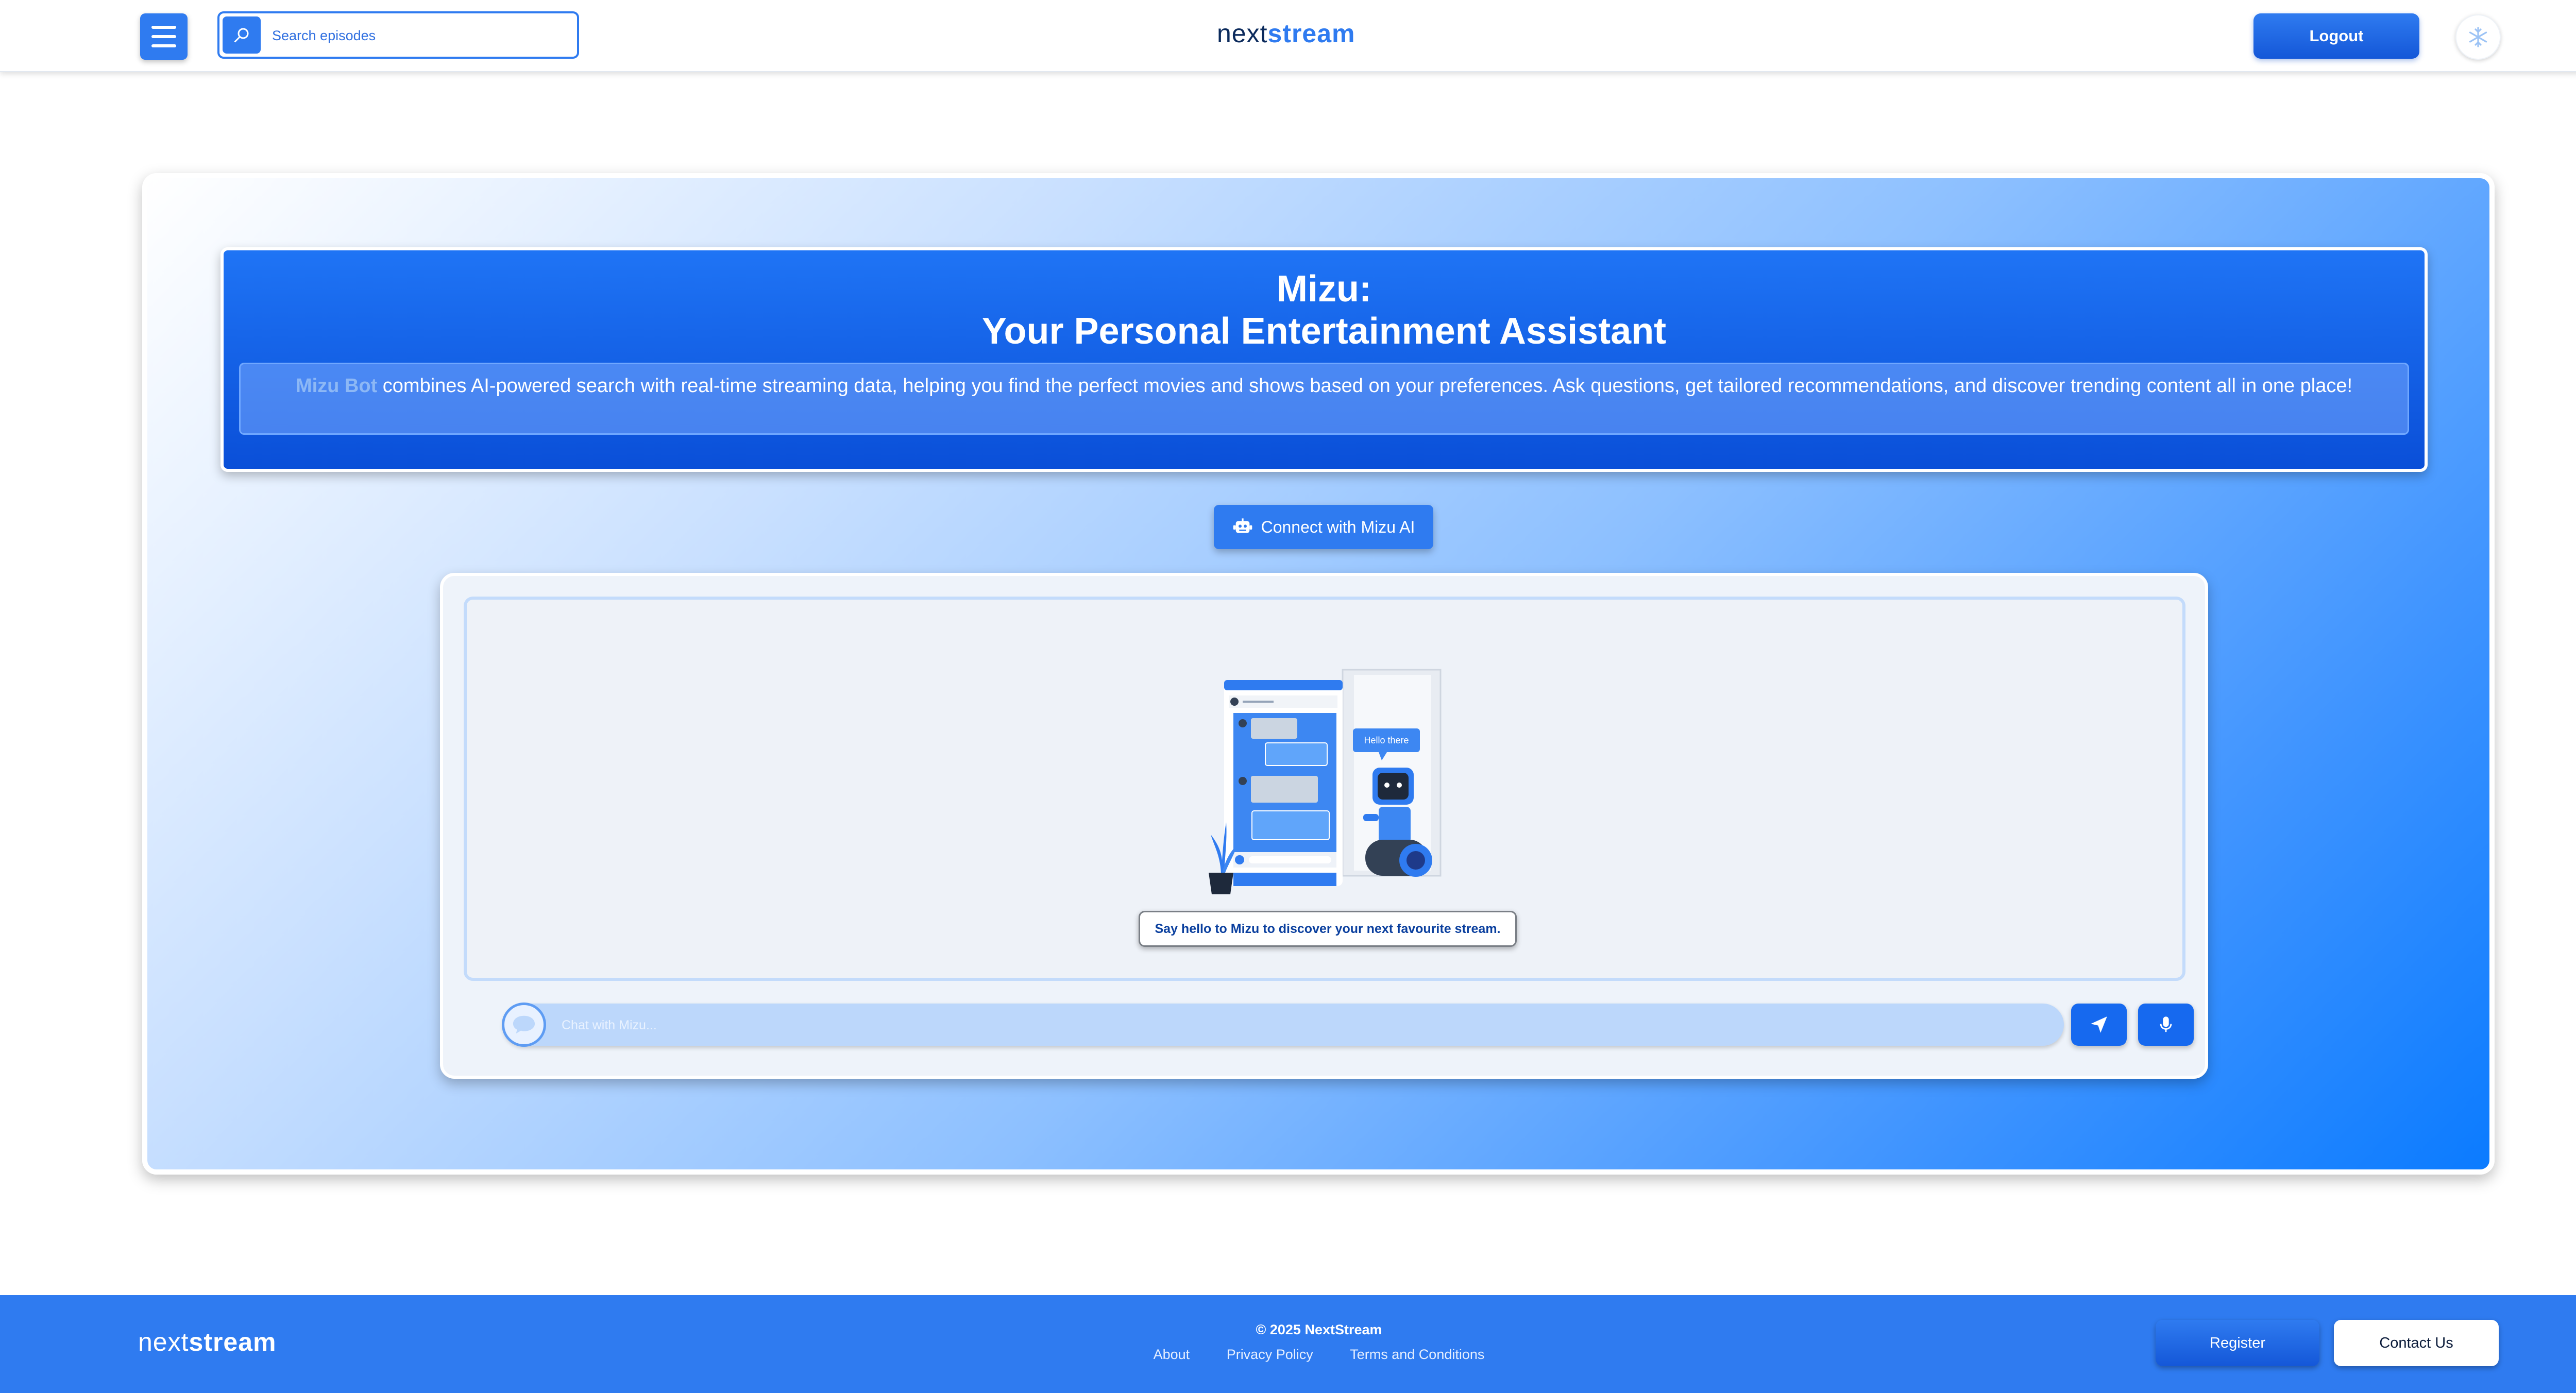 Image resolution: width=2576 pixels, height=1393 pixels. I want to click on privacy-policy-link: Privacy Policy, so click(1270, 1354).